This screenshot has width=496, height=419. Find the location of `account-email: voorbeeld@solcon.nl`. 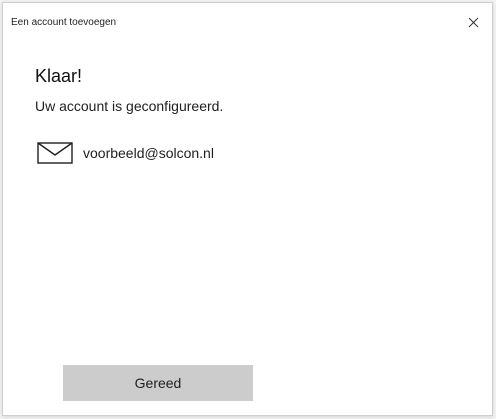

account-email: voorbeeld@solcon.nl is located at coordinates (148, 153).